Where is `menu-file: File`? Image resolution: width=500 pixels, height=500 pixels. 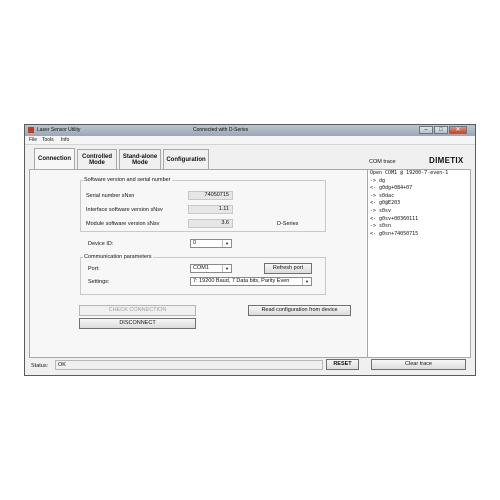 menu-file: File is located at coordinates (33, 140).